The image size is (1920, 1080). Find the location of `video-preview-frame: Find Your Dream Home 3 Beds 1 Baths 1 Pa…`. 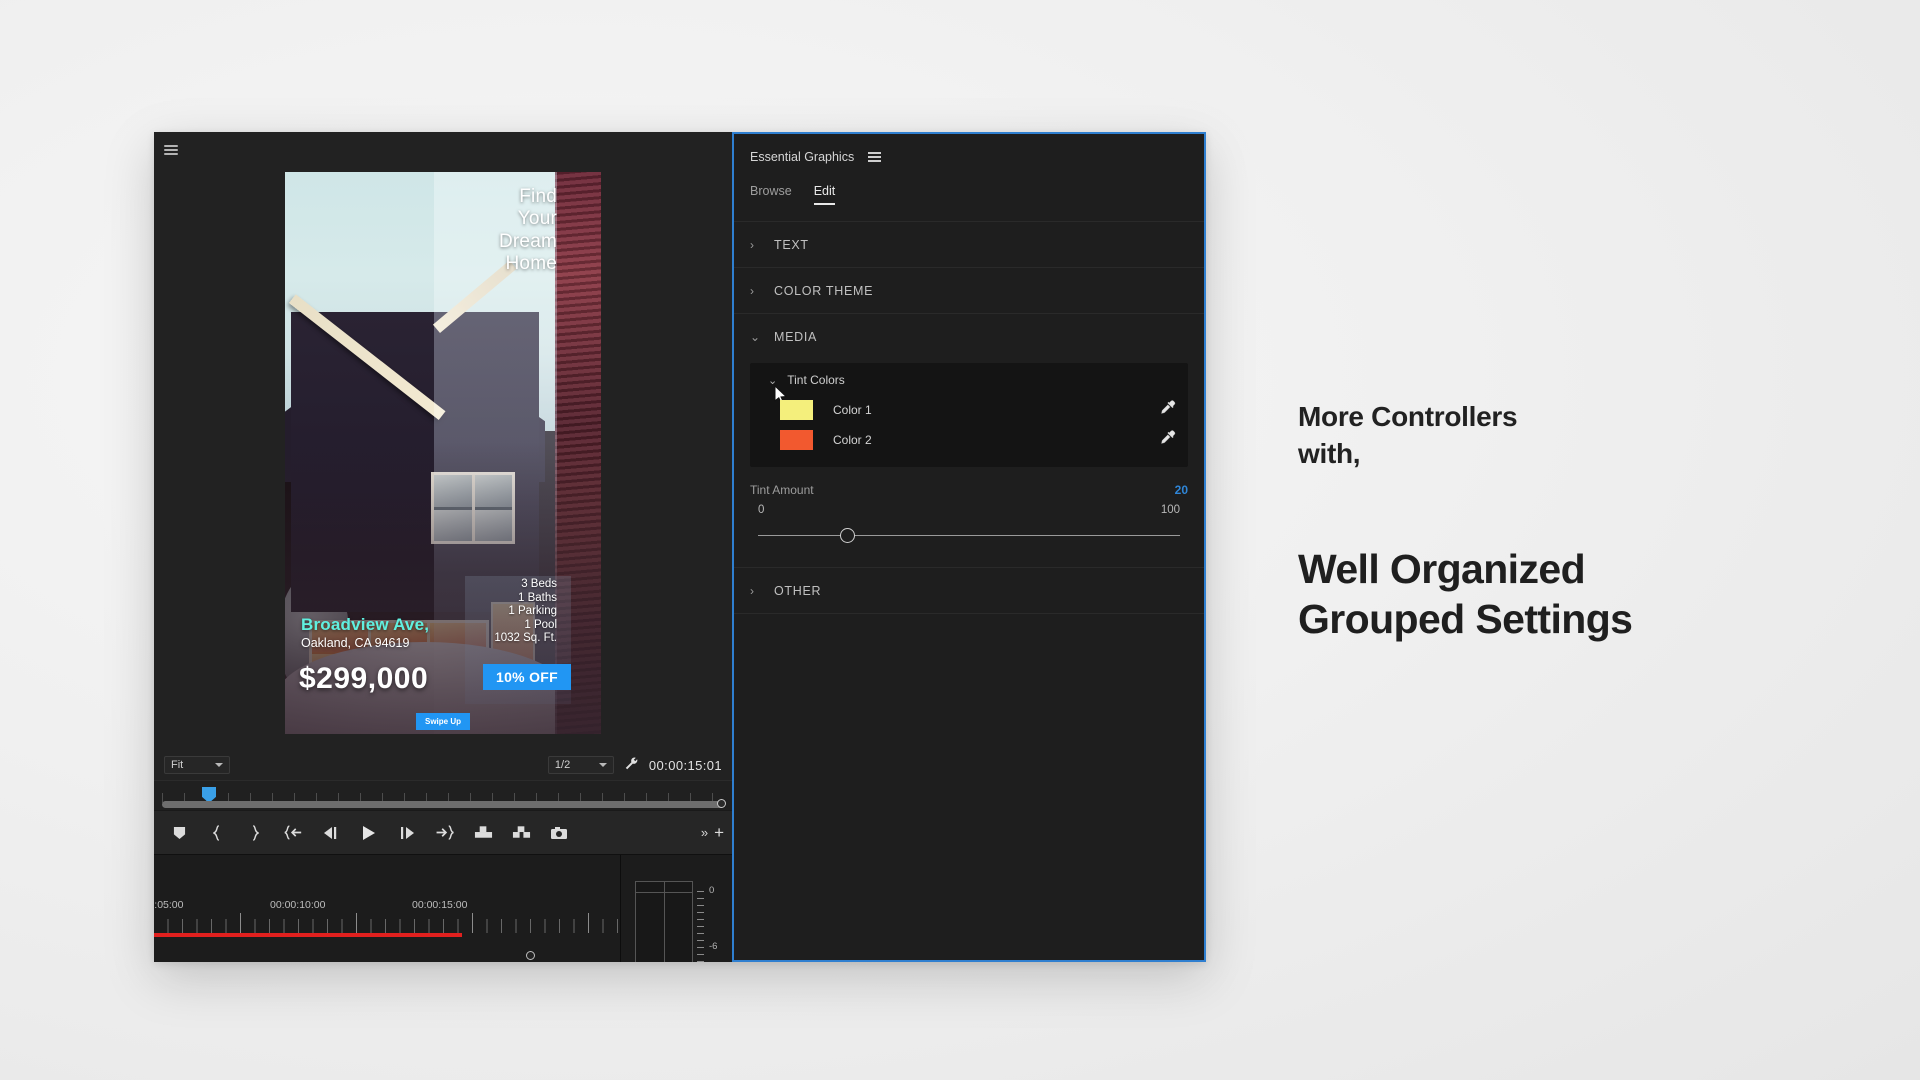

video-preview-frame: Find Your Dream Home 3 Beds 1 Baths 1 Pa… is located at coordinates (443, 453).